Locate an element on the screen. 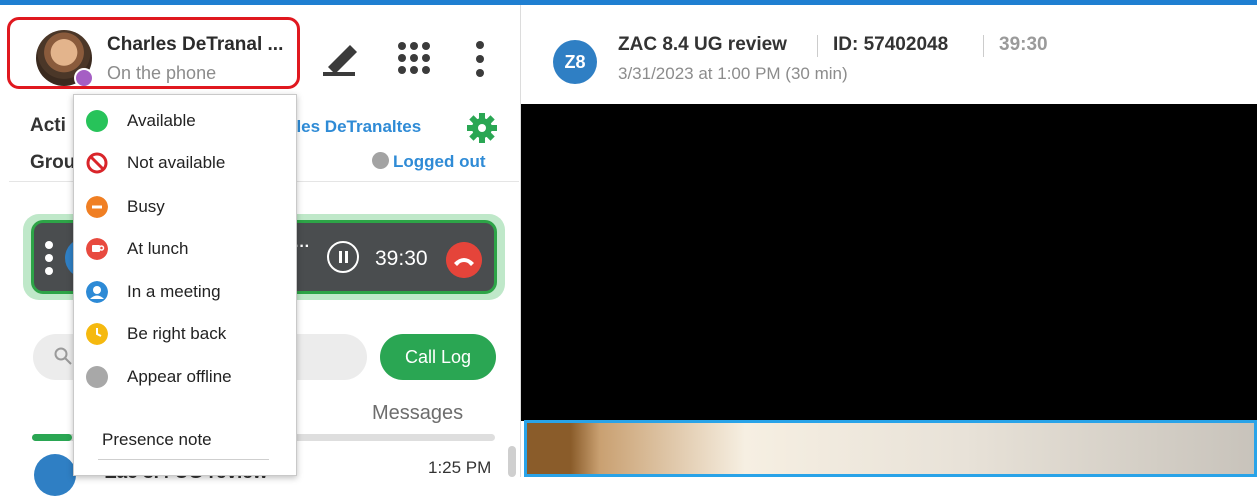  logged-status-dot is located at coordinates (380, 160).